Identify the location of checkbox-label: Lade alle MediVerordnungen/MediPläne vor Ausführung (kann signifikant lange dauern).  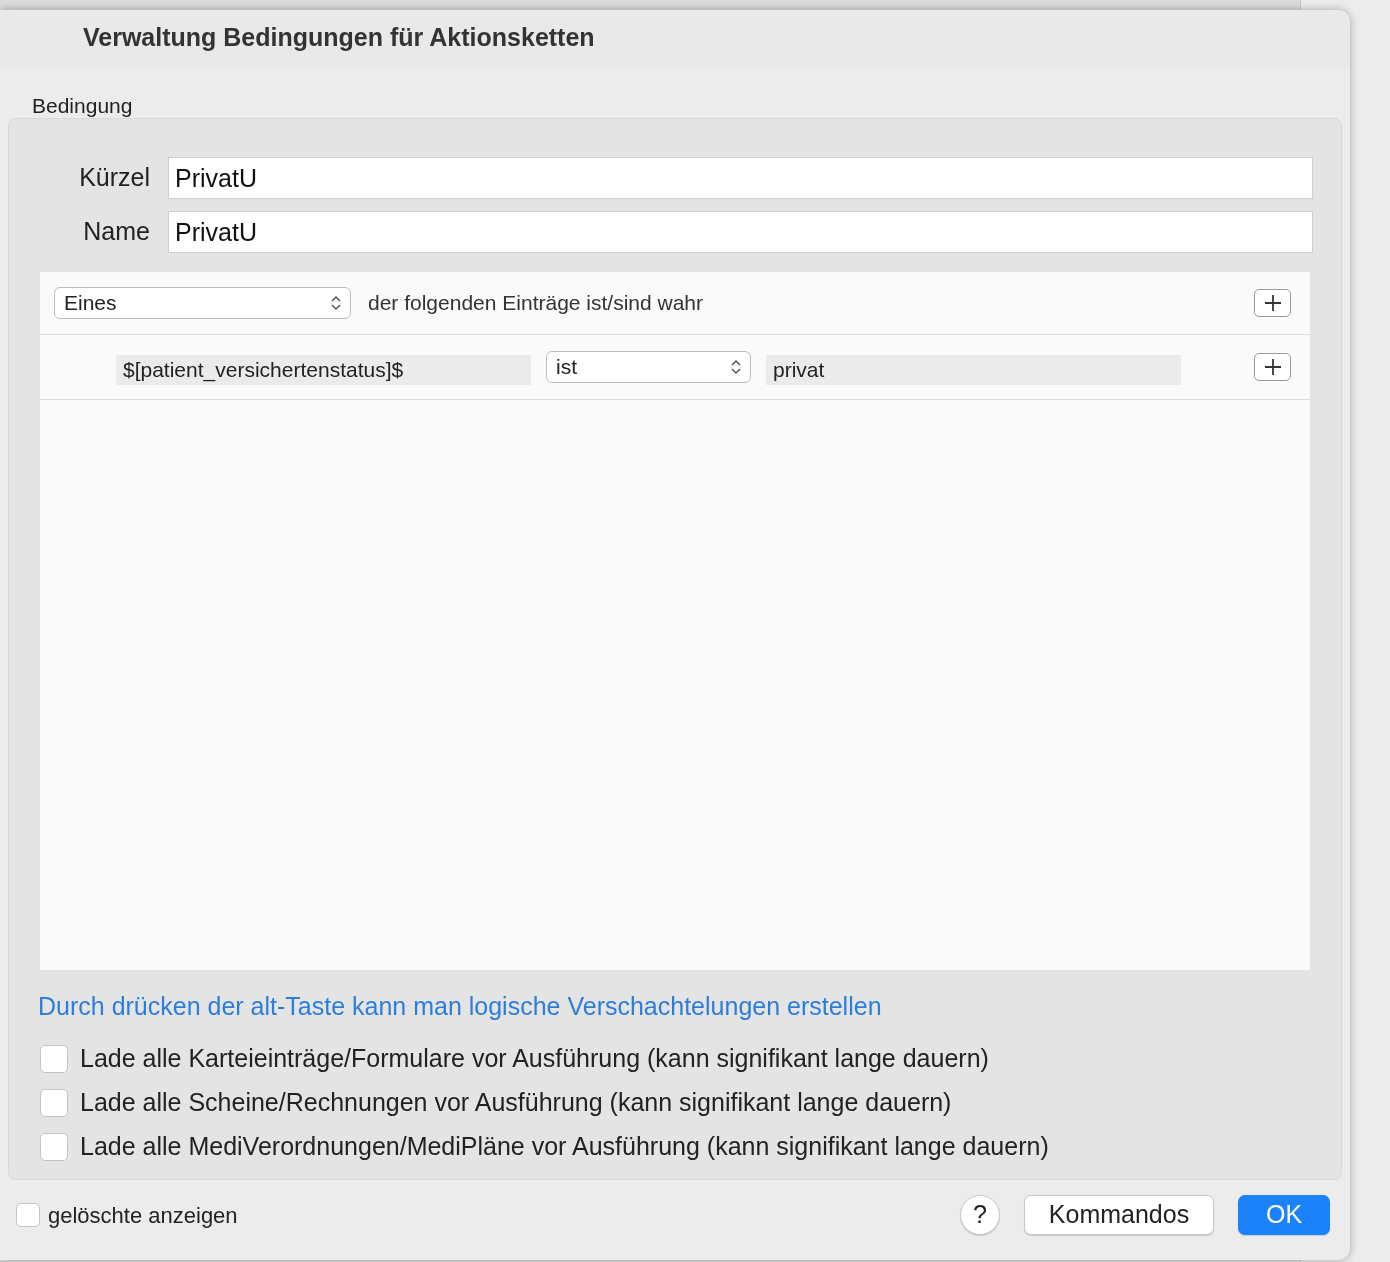
(564, 1146).